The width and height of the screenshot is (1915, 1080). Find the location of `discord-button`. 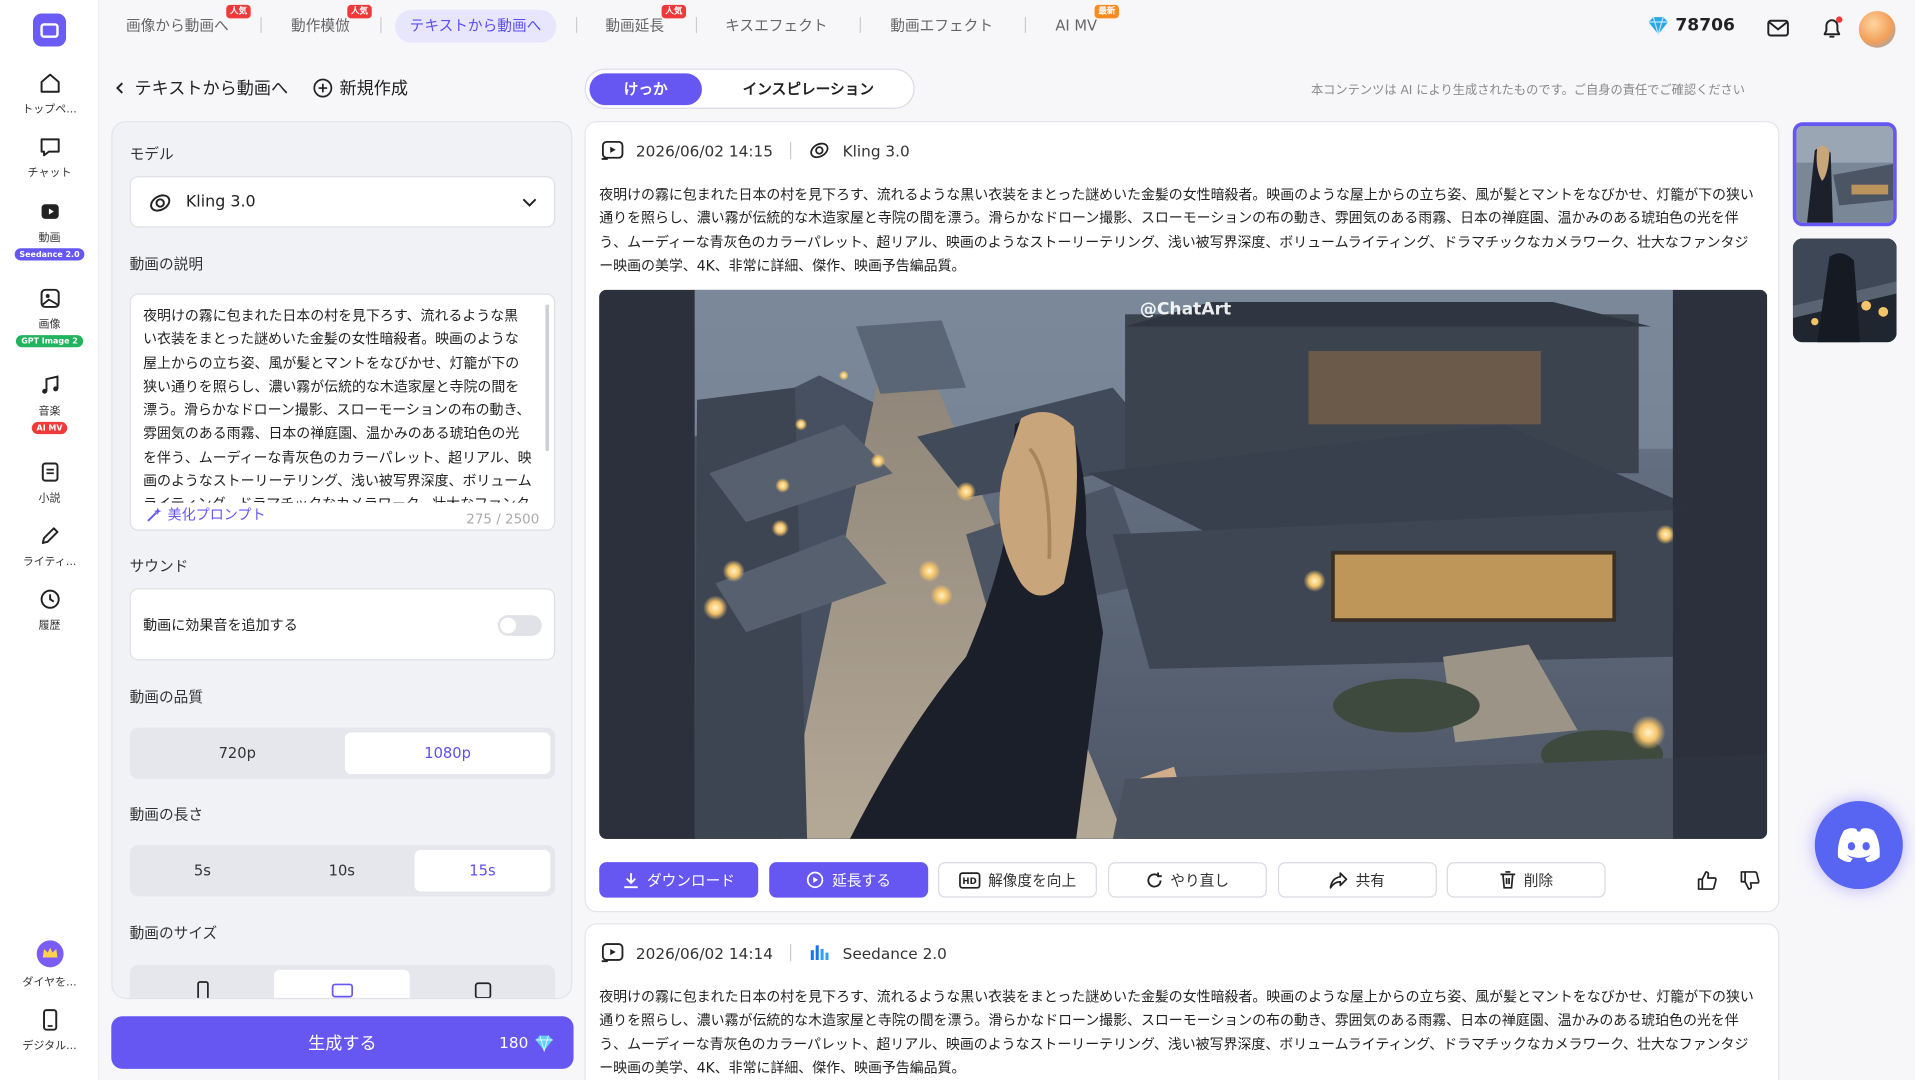

discord-button is located at coordinates (1858, 845).